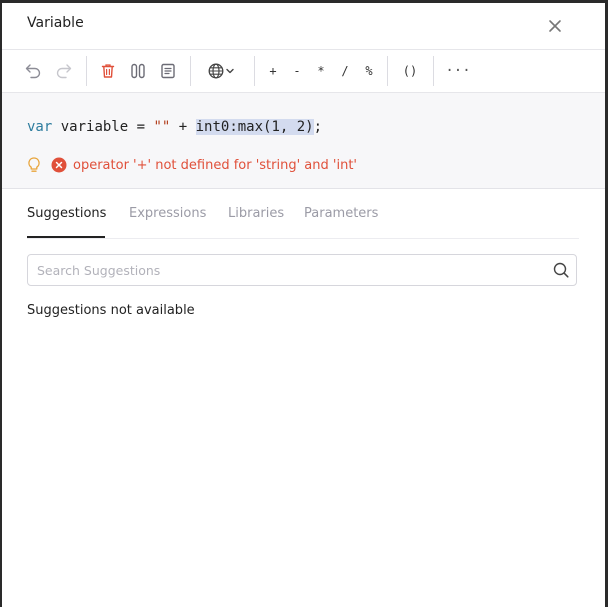 This screenshot has width=608, height=607. What do you see at coordinates (40, 127) in the screenshot?
I see `code-keyword: var` at bounding box center [40, 127].